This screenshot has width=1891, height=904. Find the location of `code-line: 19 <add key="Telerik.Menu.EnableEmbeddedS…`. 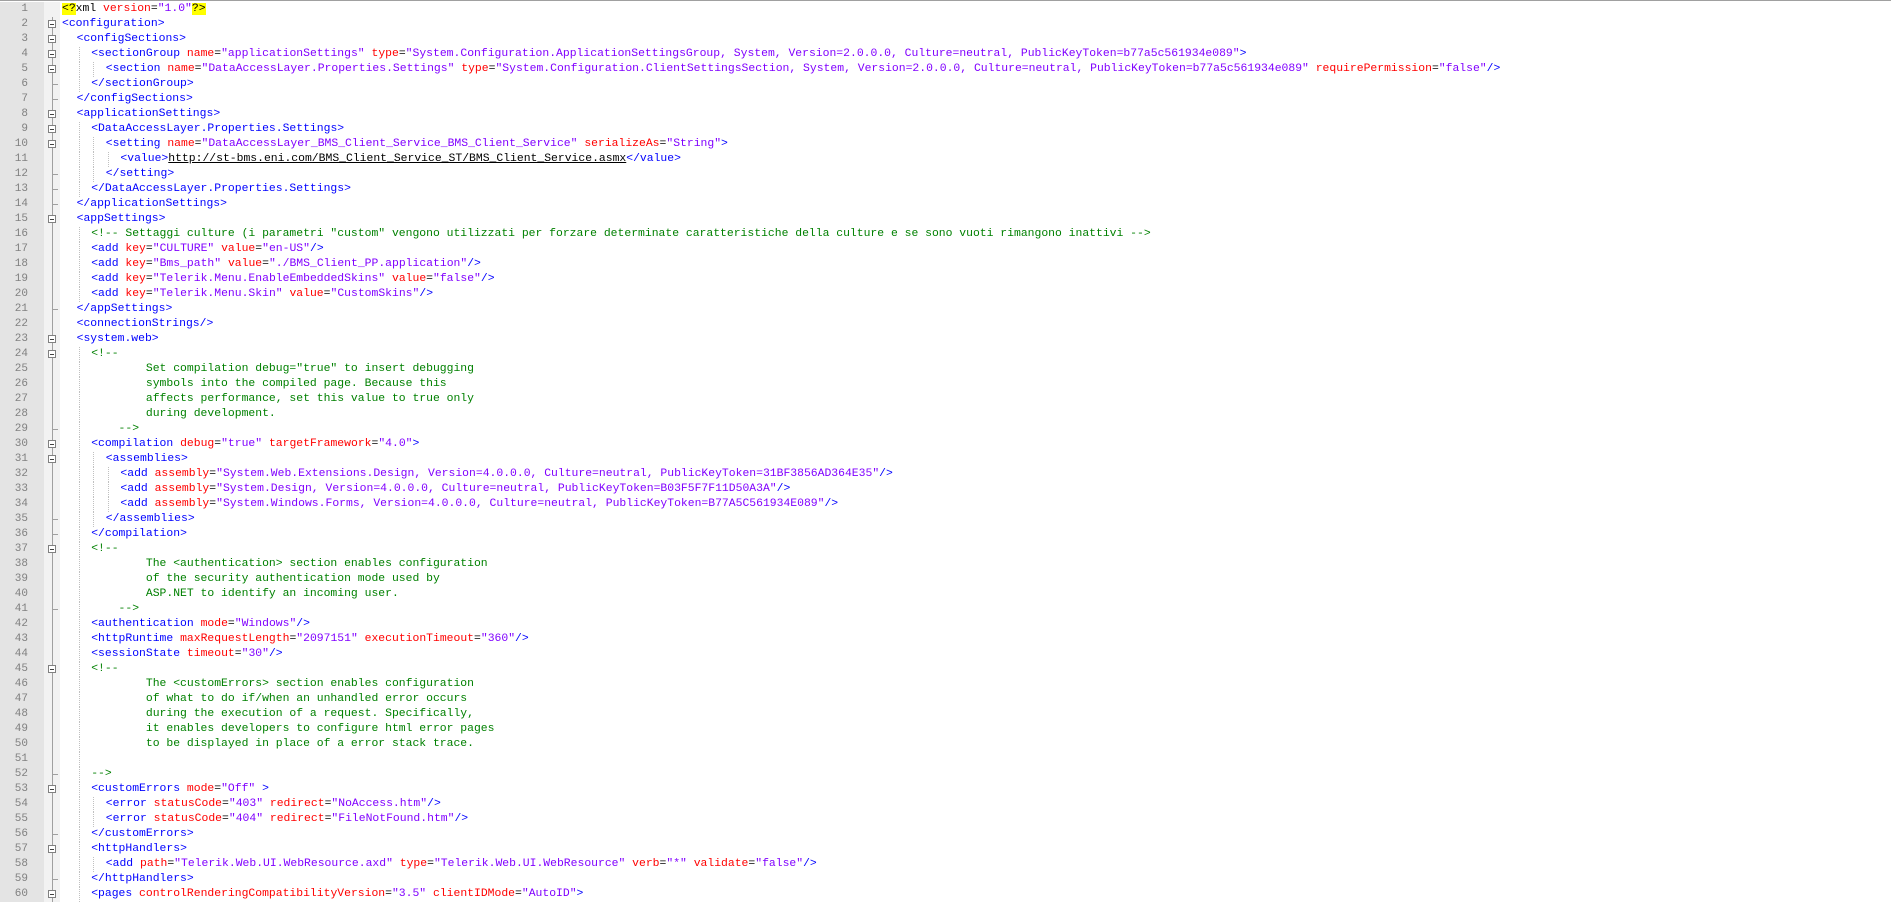

code-line: 19 <add key="Telerik.Menu.EnableEmbeddedS… is located at coordinates (945, 279).